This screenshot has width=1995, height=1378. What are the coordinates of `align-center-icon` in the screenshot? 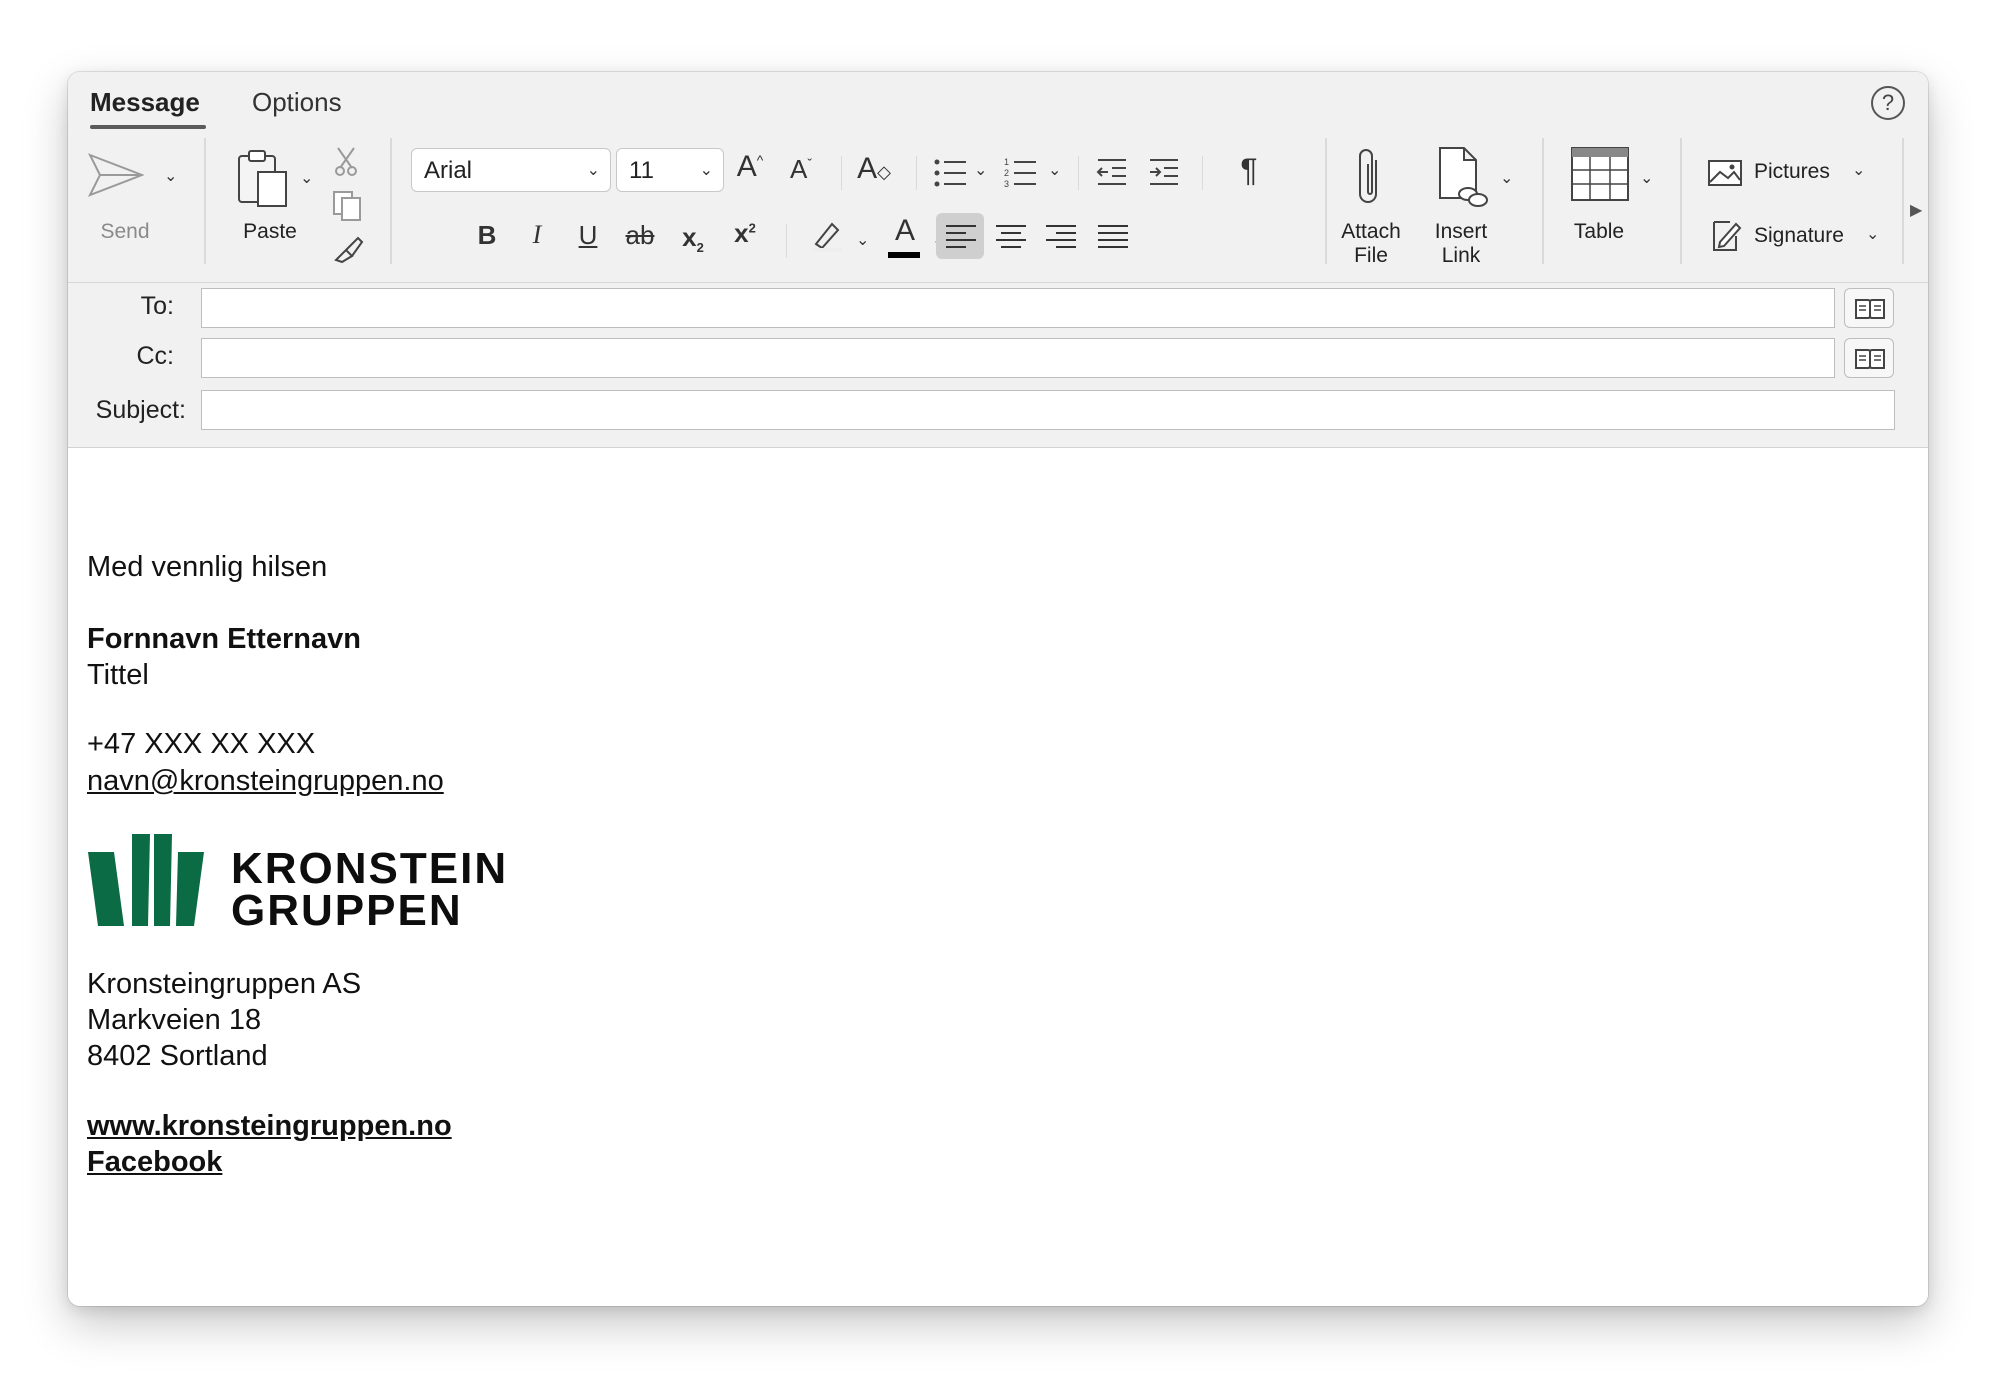 It's located at (1011, 237).